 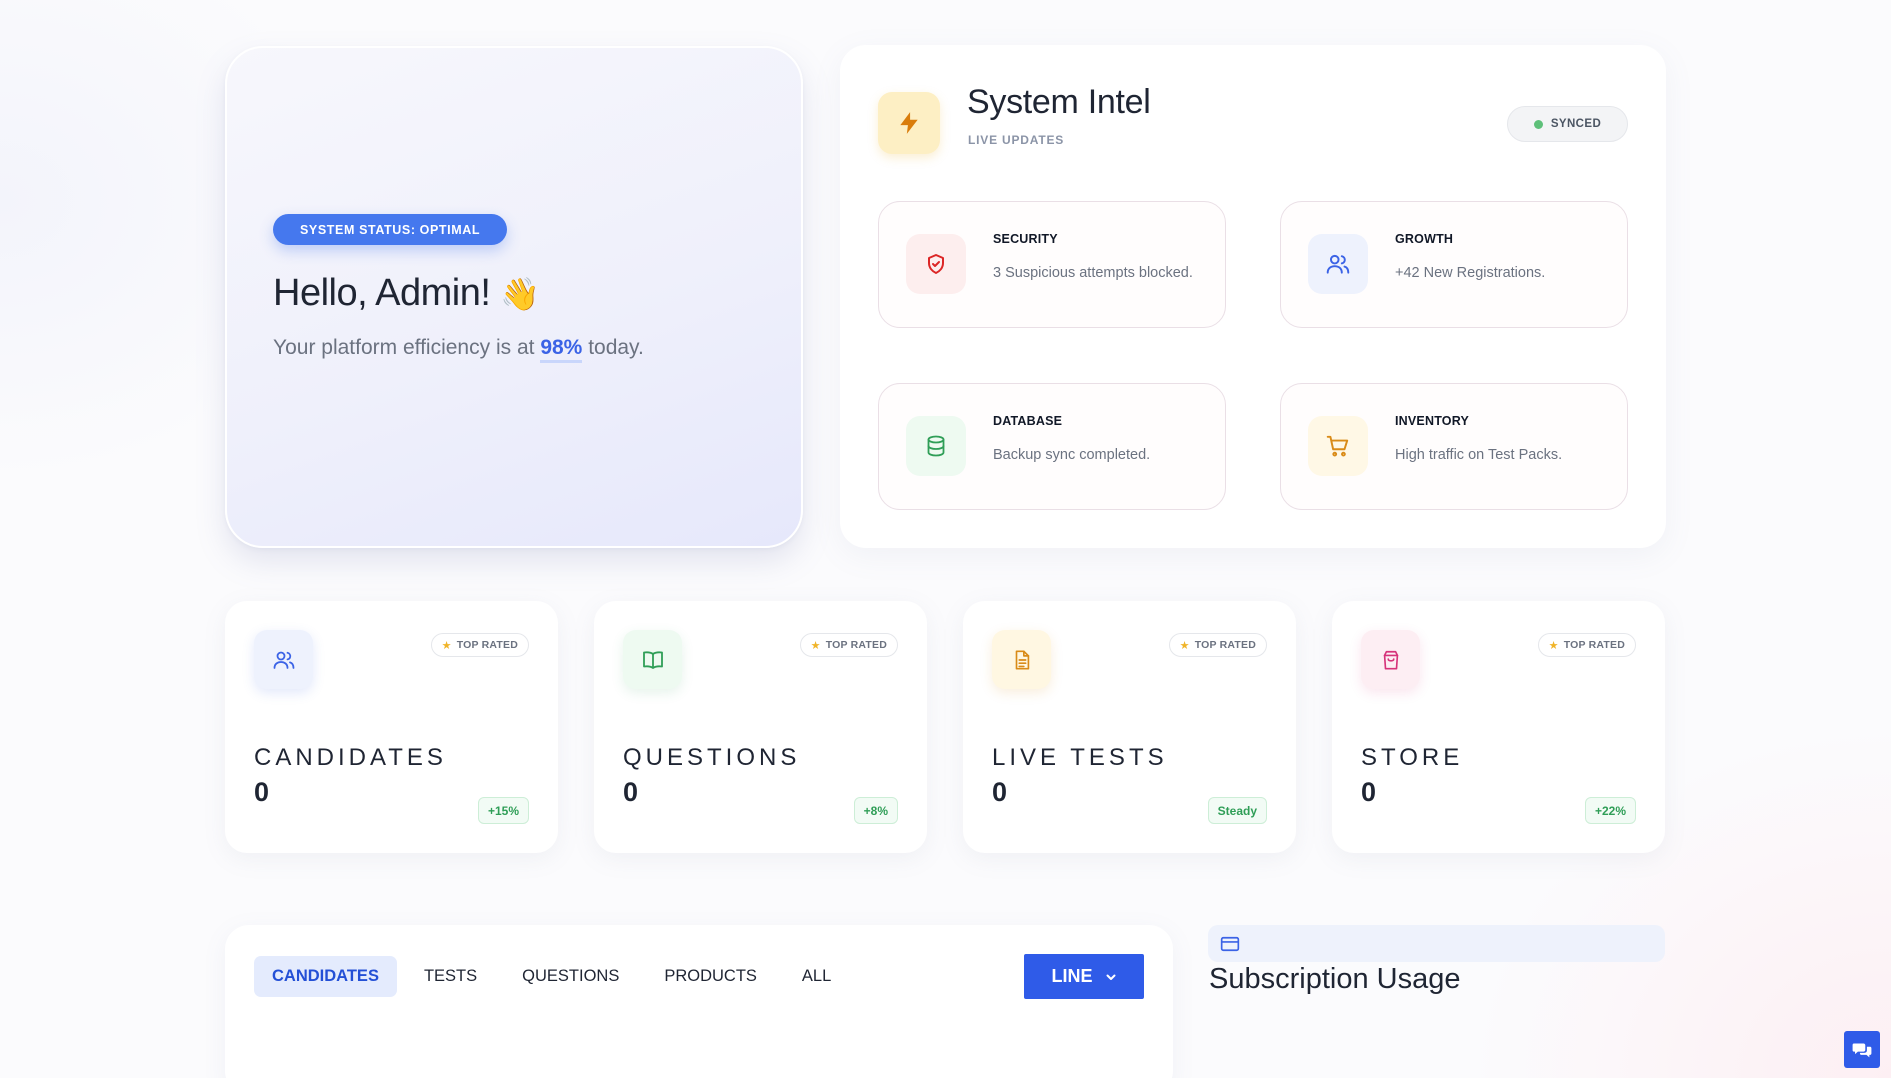 I want to click on shield-check-icon, so click(x=936, y=264).